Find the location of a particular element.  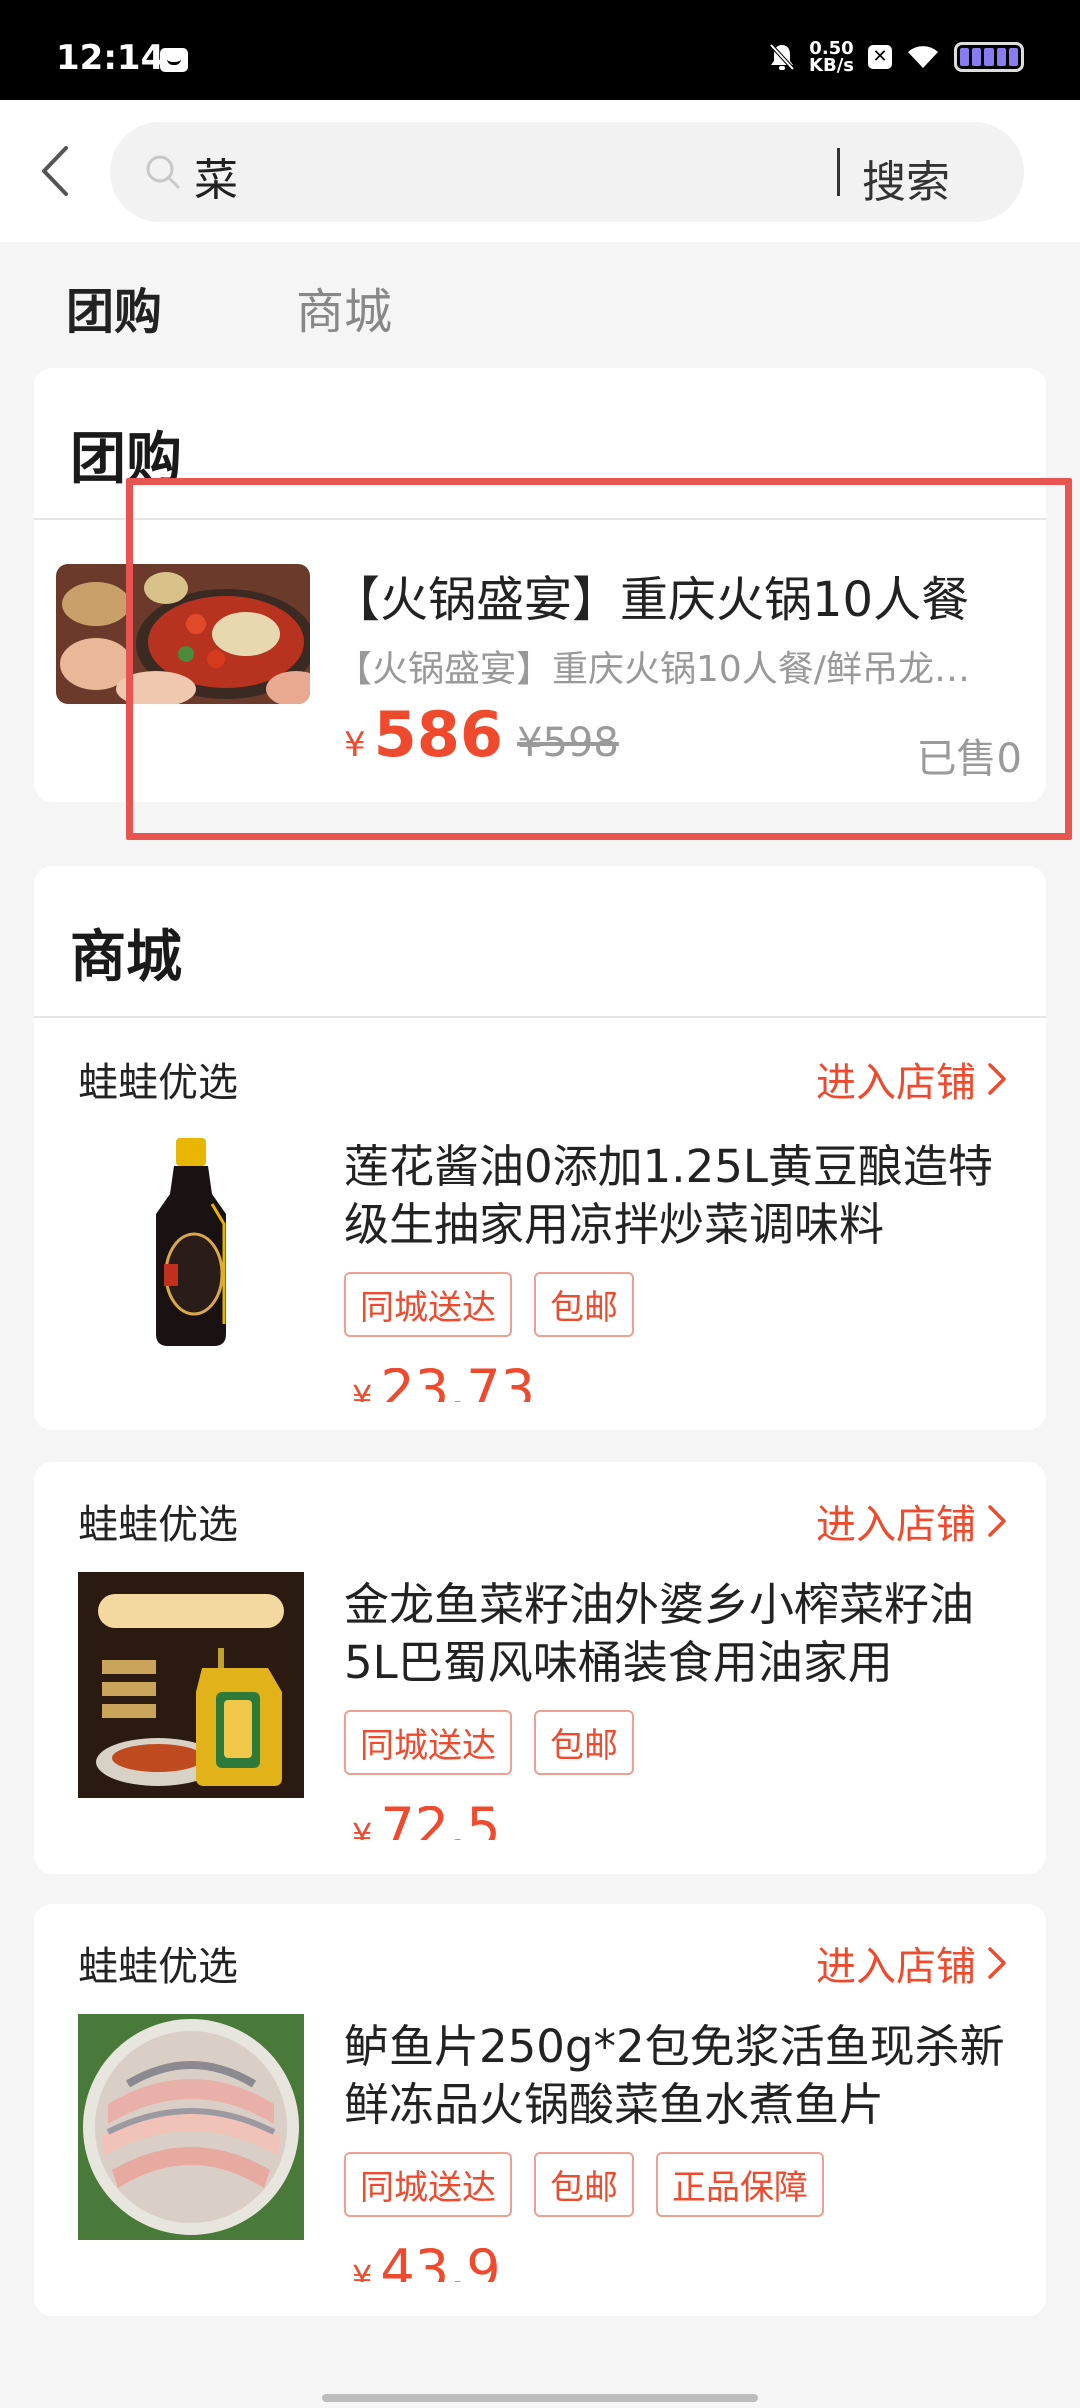

product-price-value: 43.9 is located at coordinates (440, 2265).